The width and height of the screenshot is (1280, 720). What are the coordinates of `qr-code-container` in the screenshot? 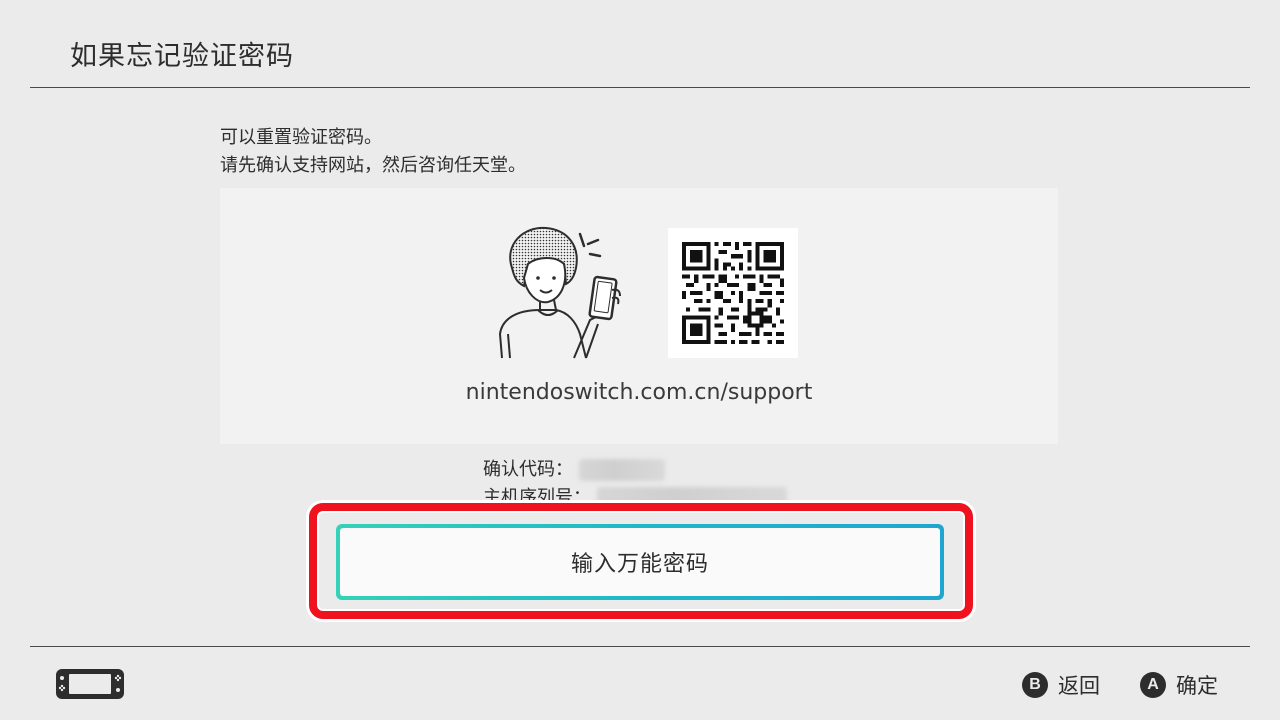 It's located at (733, 293).